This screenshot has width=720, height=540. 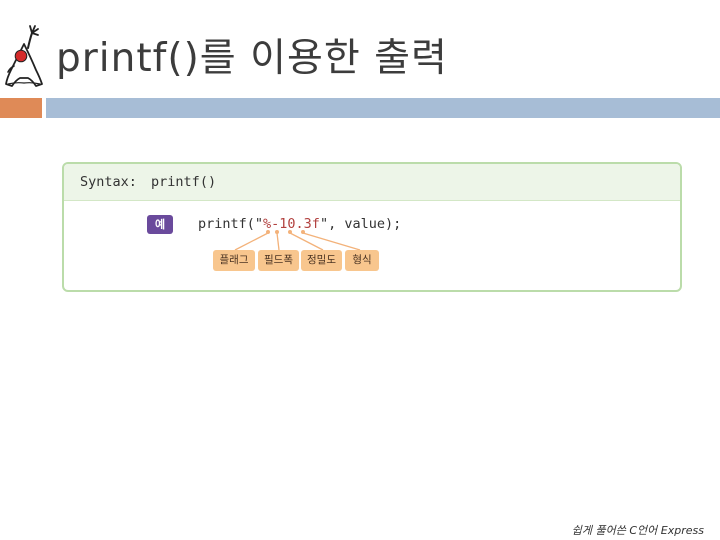 What do you see at coordinates (321, 260) in the screenshot?
I see `precision-tag: 정밀도` at bounding box center [321, 260].